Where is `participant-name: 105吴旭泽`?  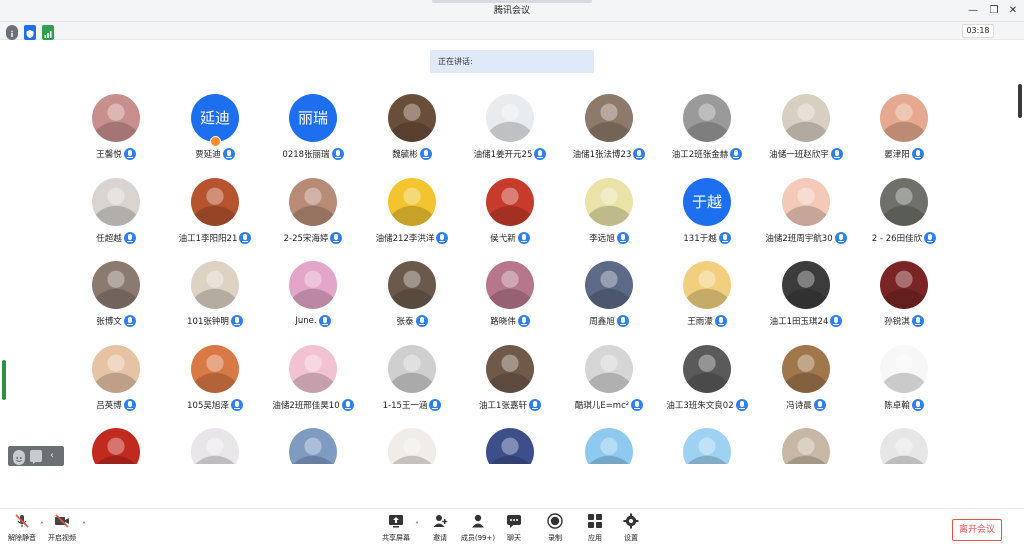 participant-name: 105吴旭泽 is located at coordinates (208, 406).